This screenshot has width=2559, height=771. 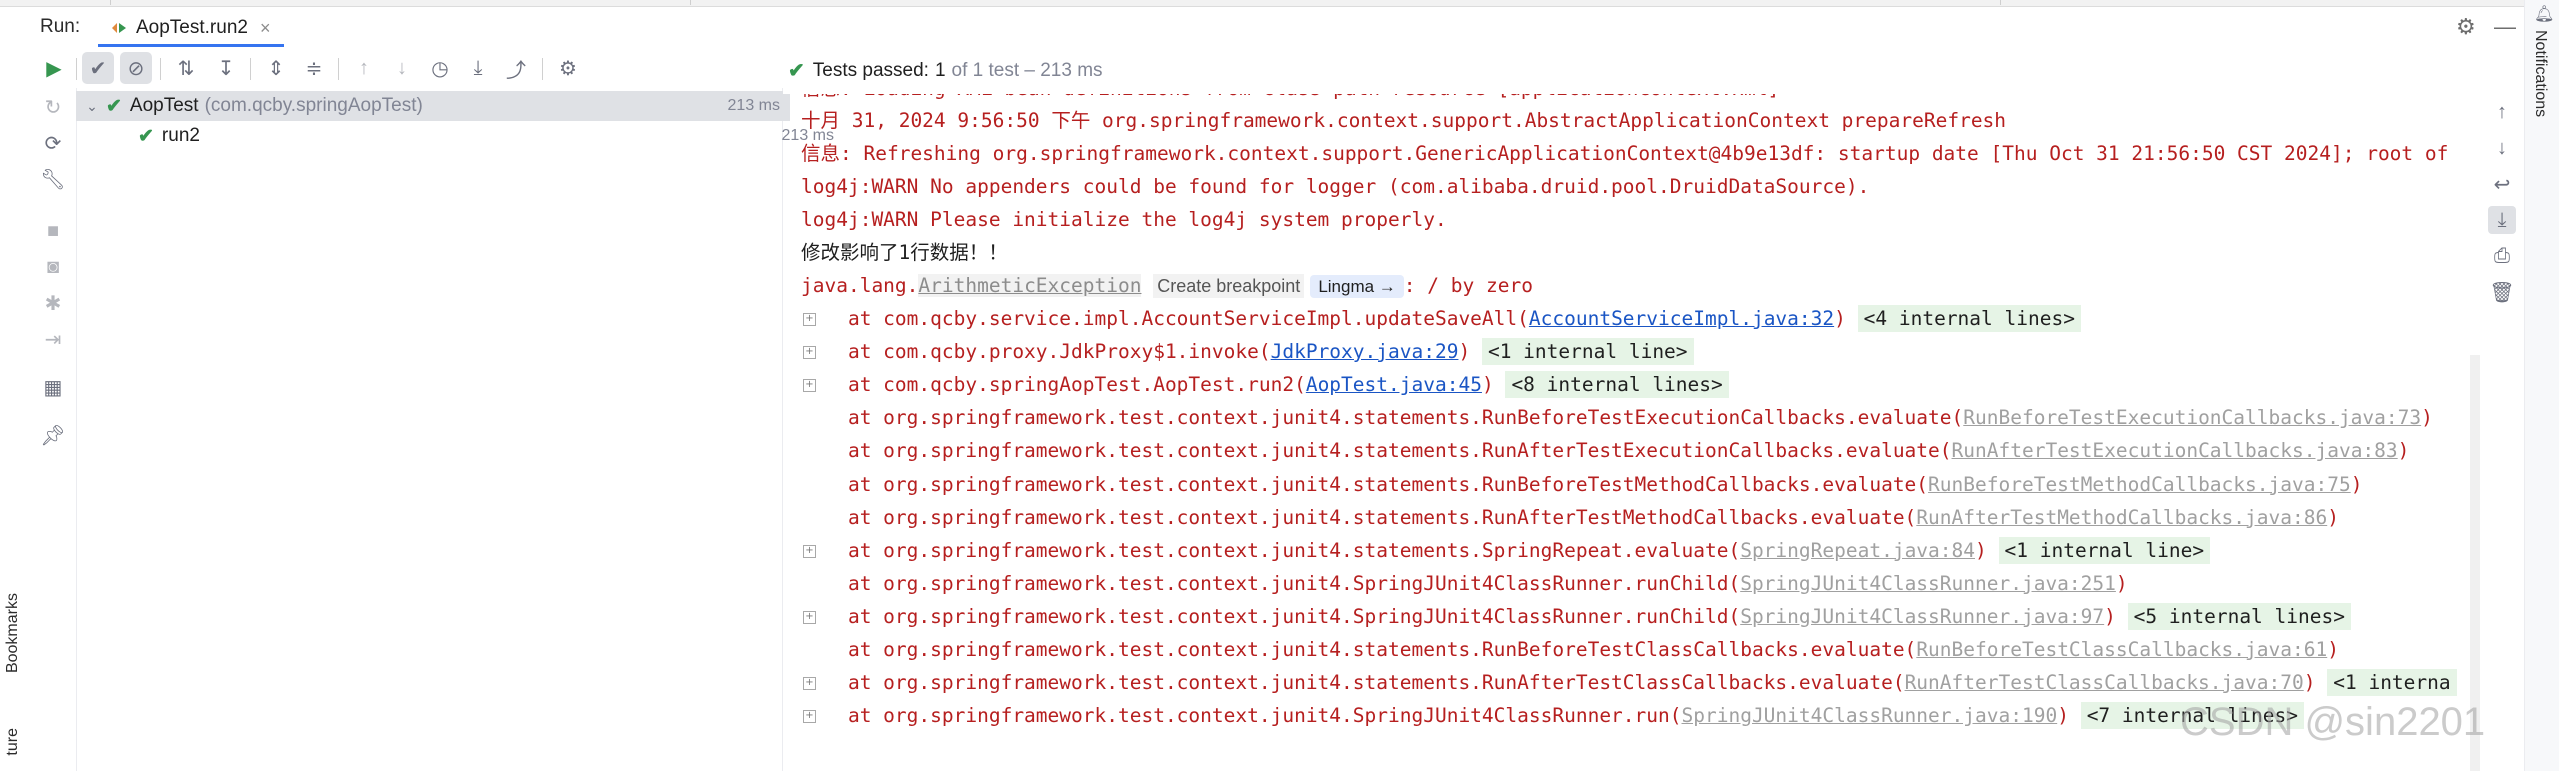 What do you see at coordinates (53, 303) in the screenshot?
I see `debug-icon: ✱` at bounding box center [53, 303].